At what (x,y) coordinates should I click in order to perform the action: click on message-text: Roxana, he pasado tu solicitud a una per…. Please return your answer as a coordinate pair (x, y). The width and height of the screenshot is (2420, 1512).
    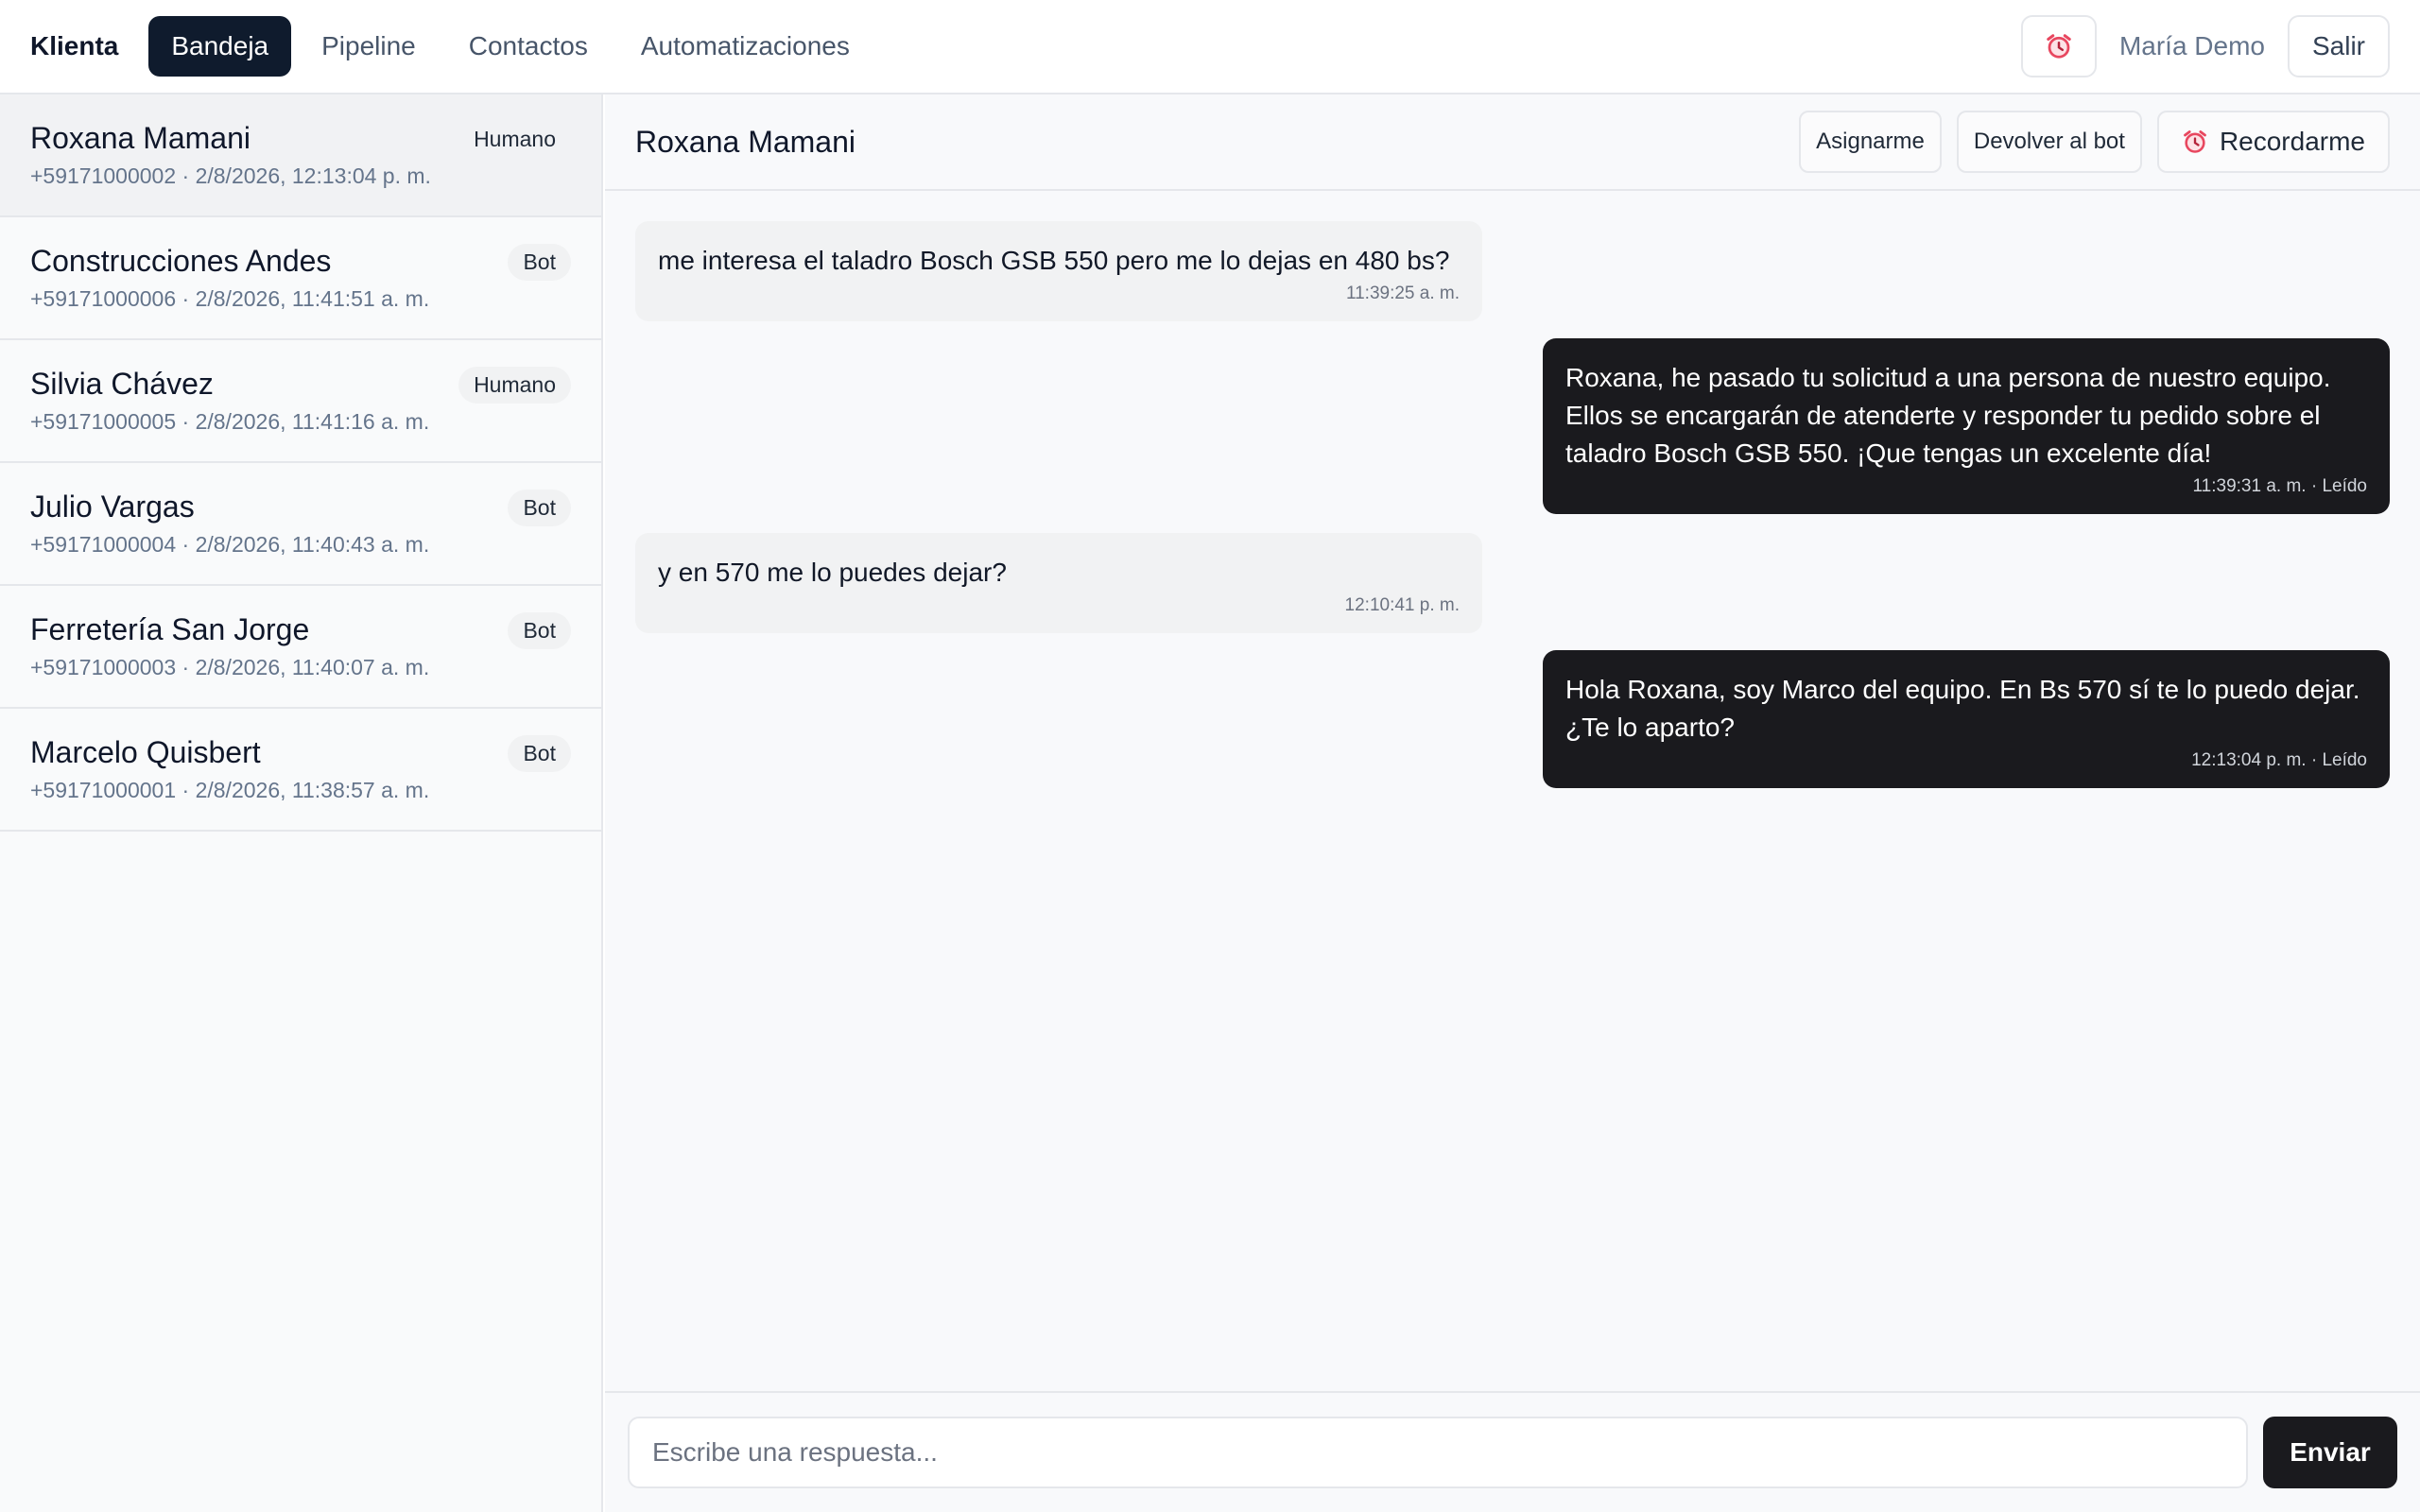
    Looking at the image, I should click on (1948, 415).